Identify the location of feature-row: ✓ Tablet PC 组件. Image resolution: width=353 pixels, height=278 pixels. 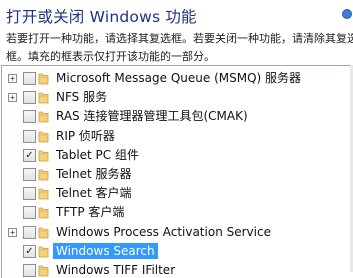
(177, 155).